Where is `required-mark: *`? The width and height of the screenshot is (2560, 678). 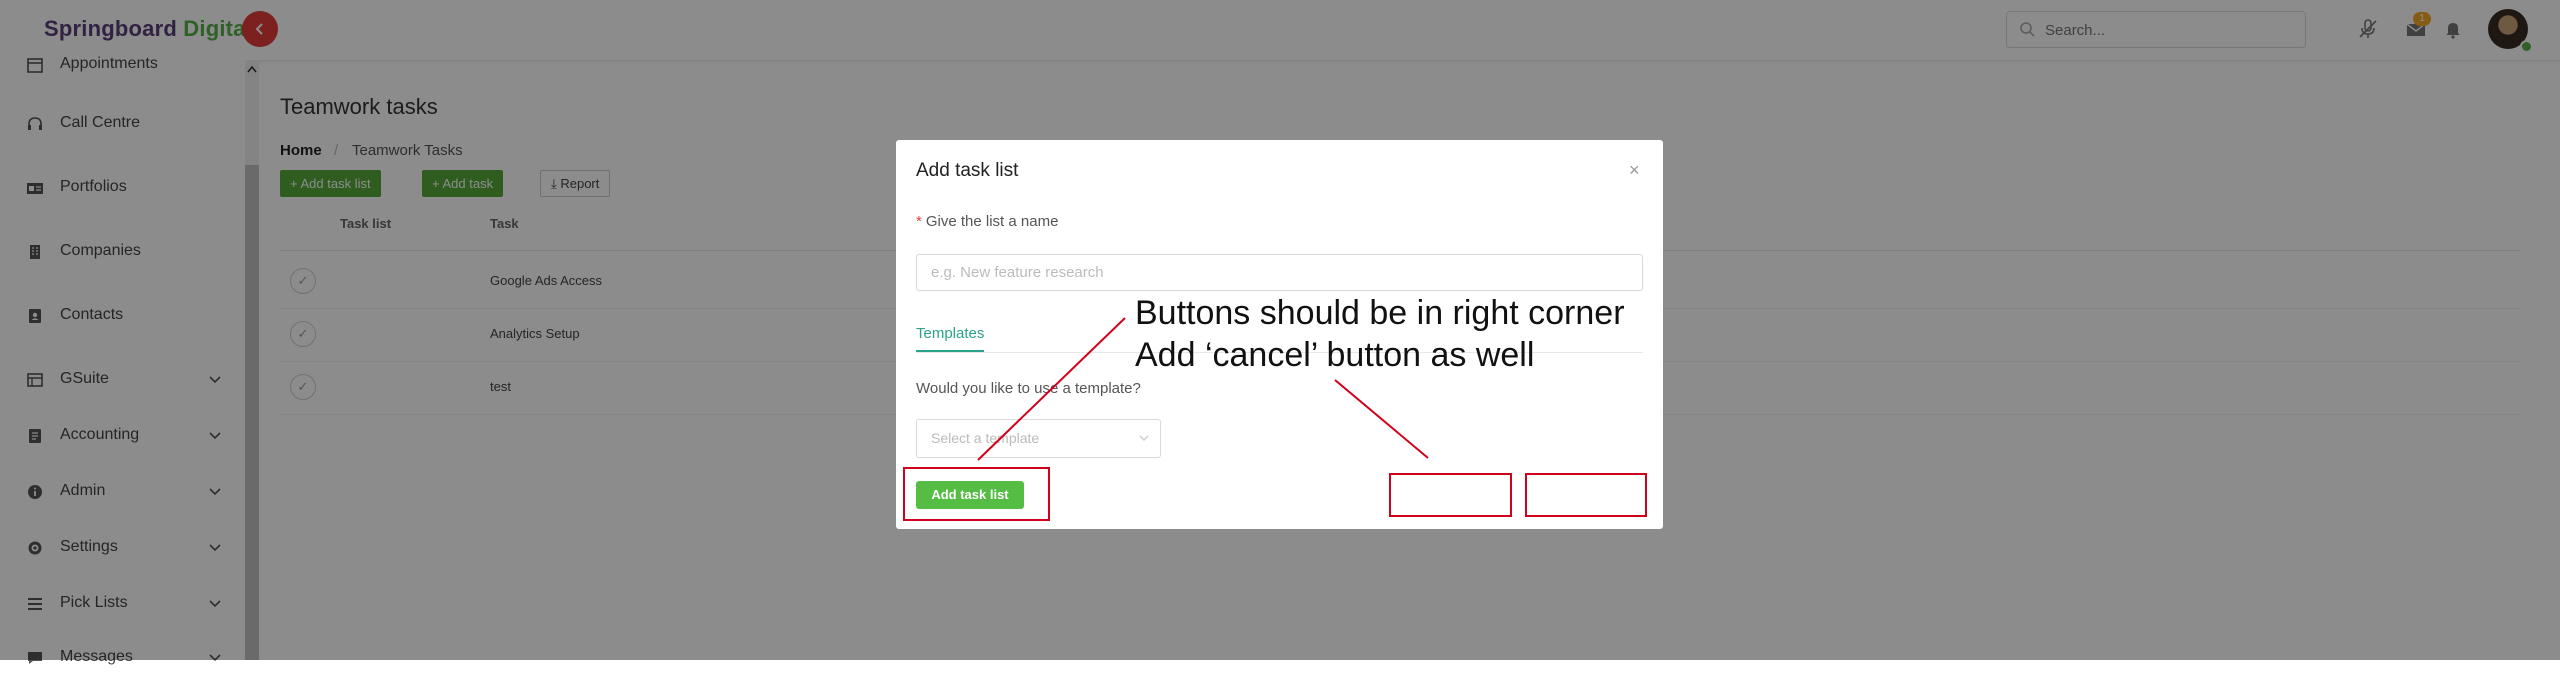
required-mark: * is located at coordinates (919, 221).